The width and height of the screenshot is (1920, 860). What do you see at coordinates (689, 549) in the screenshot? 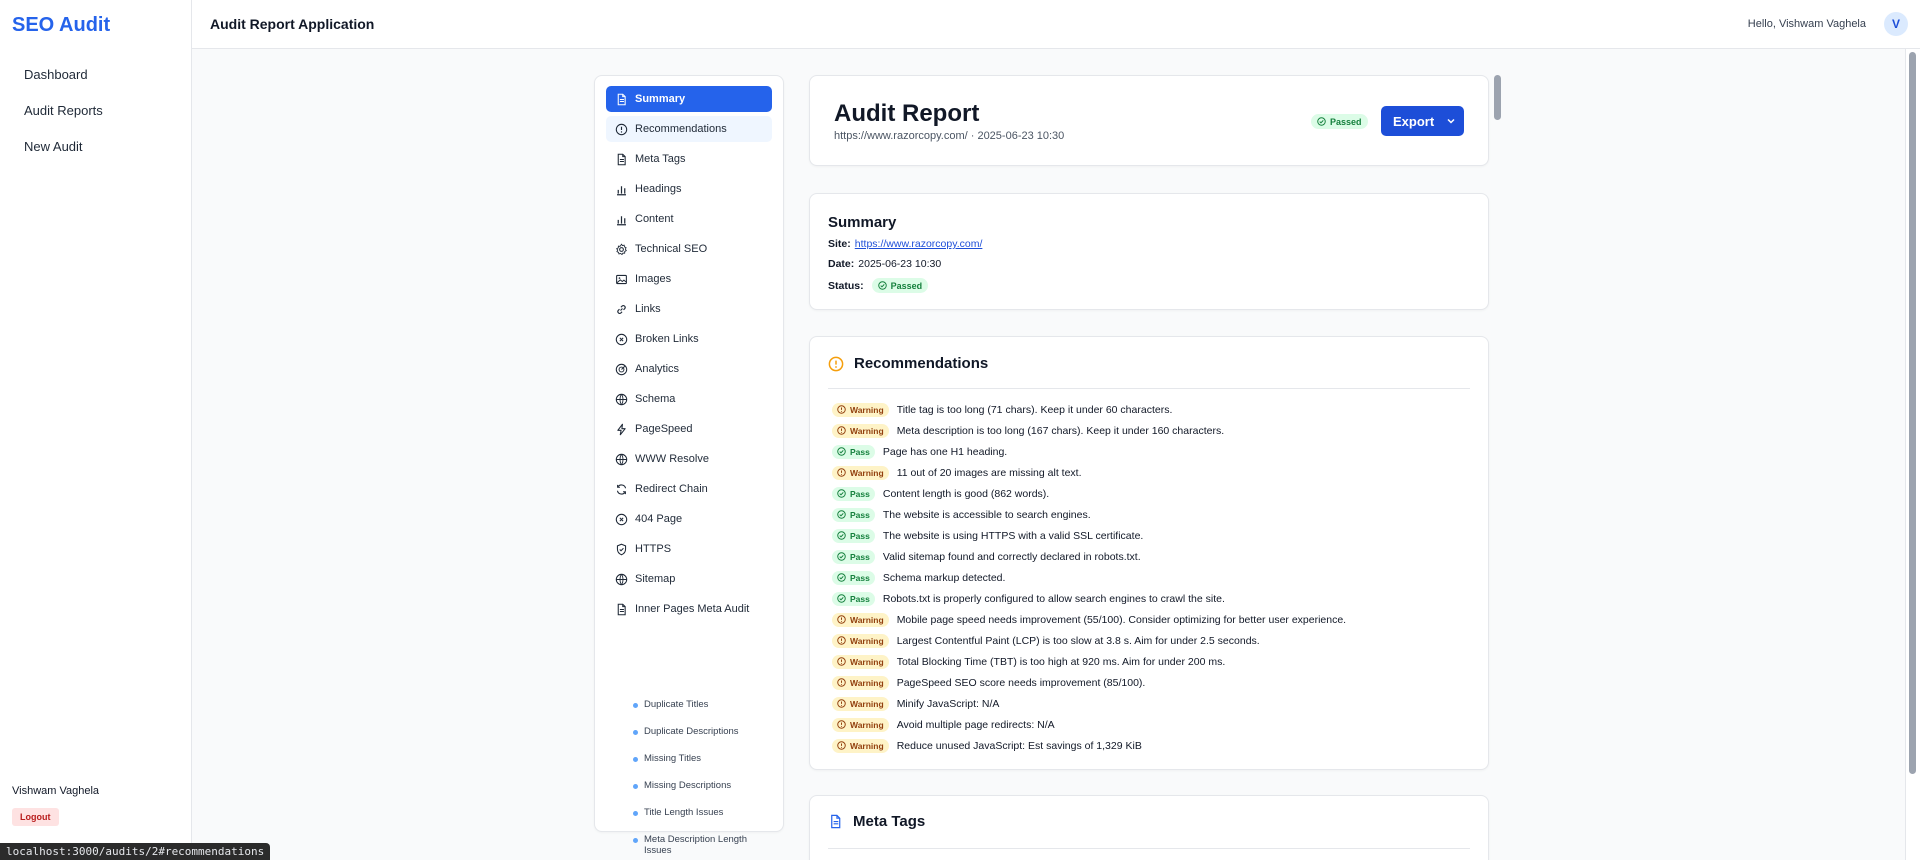
I see `section-nav-item-https: HTTPS` at bounding box center [689, 549].